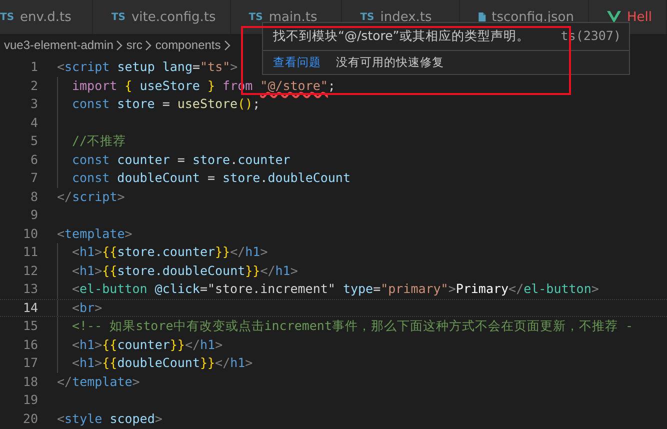 The height and width of the screenshot is (429, 667). I want to click on line-number: 8, so click(33, 197).